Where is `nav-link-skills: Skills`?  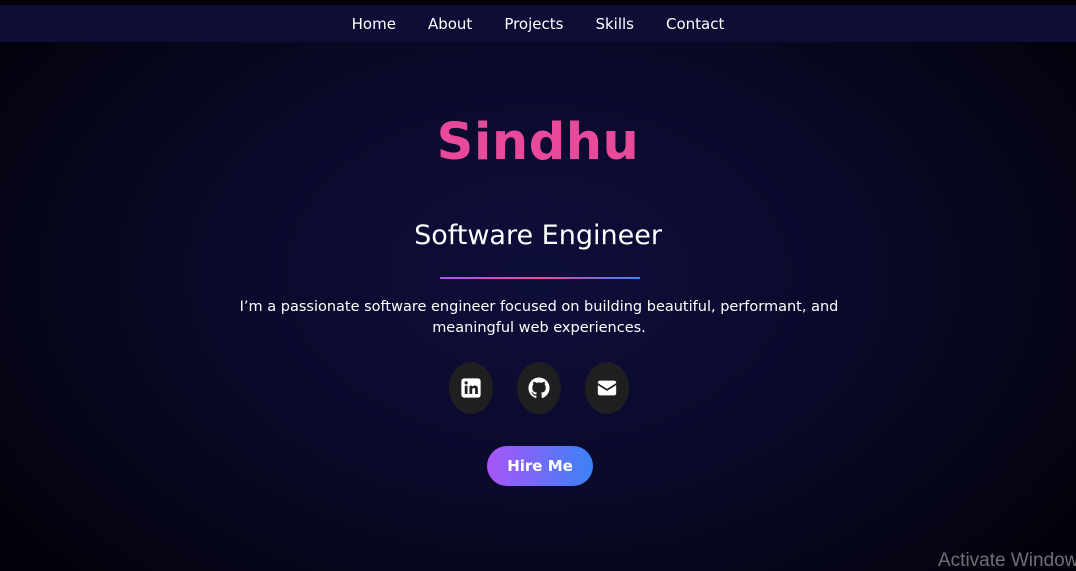
nav-link-skills: Skills is located at coordinates (614, 24).